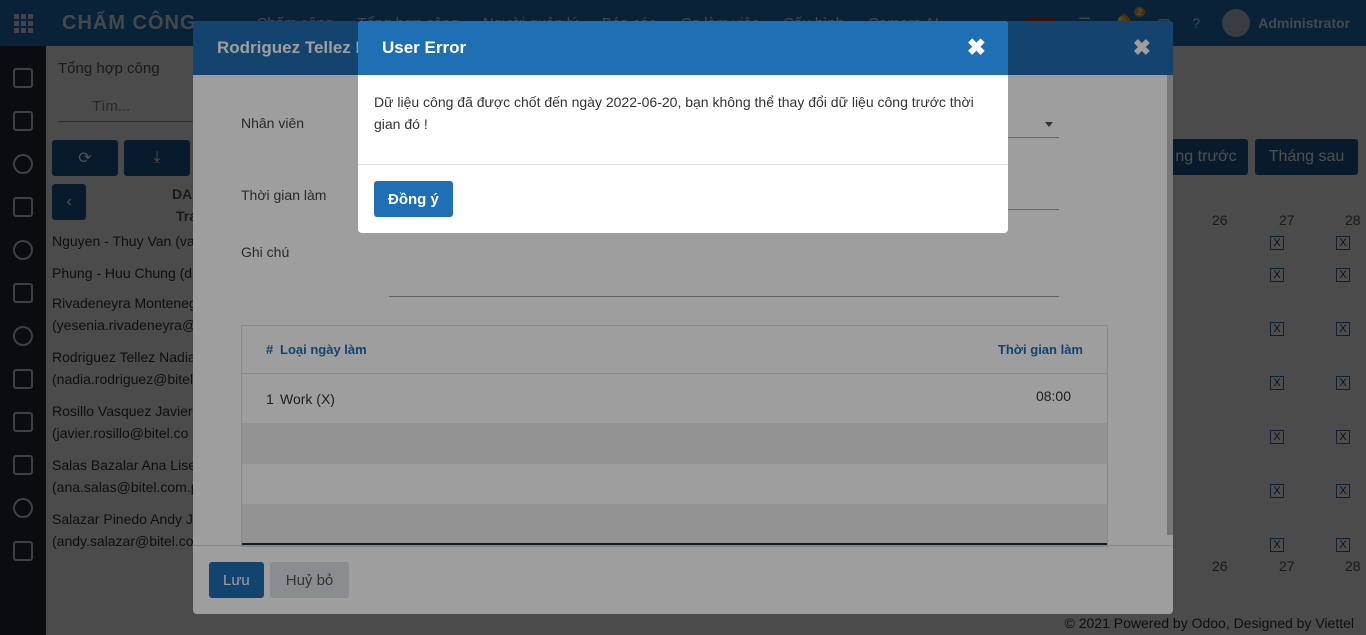 The image size is (1366, 635). Describe the element at coordinates (976, 47) in the screenshot. I see `close-icon: ✖` at that location.